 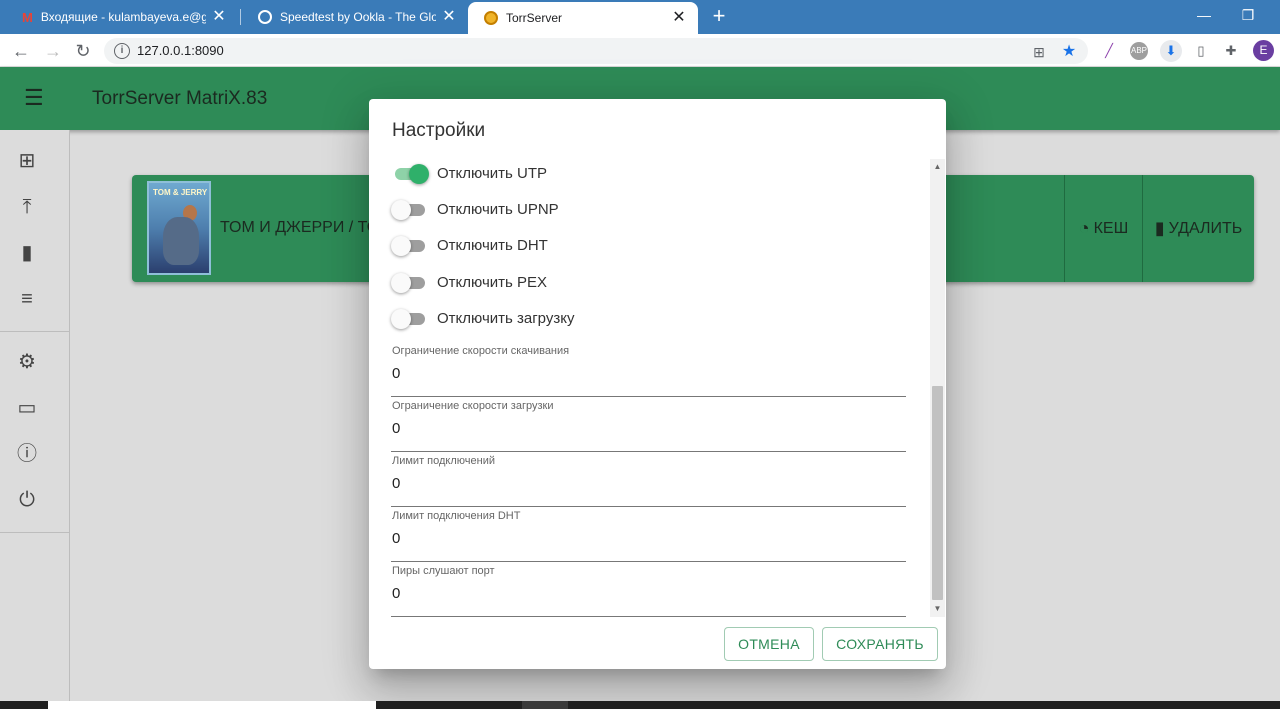 I want to click on switch-row-utp: Отключить UTP, so click(x=469, y=173).